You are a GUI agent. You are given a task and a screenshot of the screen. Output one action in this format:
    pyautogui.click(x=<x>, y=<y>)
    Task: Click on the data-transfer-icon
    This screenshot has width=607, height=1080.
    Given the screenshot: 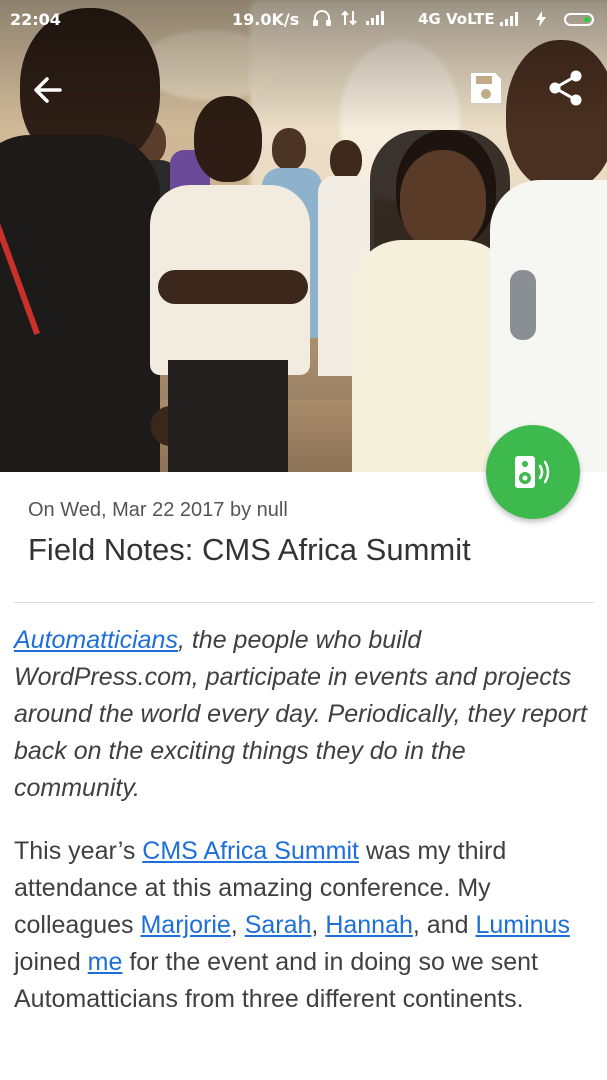 What is the action you would take?
    pyautogui.click(x=349, y=18)
    